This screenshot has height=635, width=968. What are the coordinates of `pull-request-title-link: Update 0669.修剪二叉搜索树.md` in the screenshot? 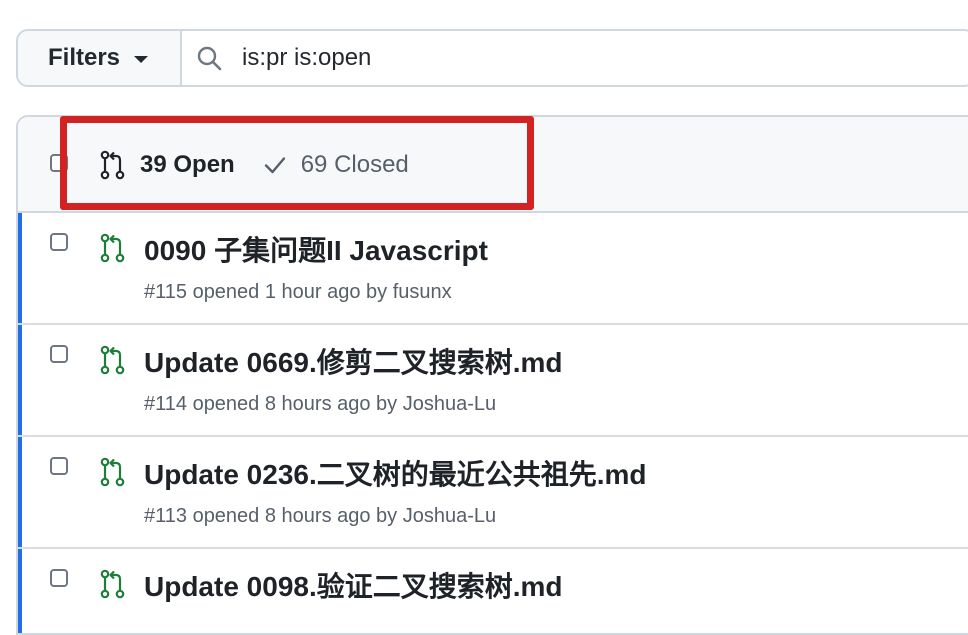 It's located at (353, 361).